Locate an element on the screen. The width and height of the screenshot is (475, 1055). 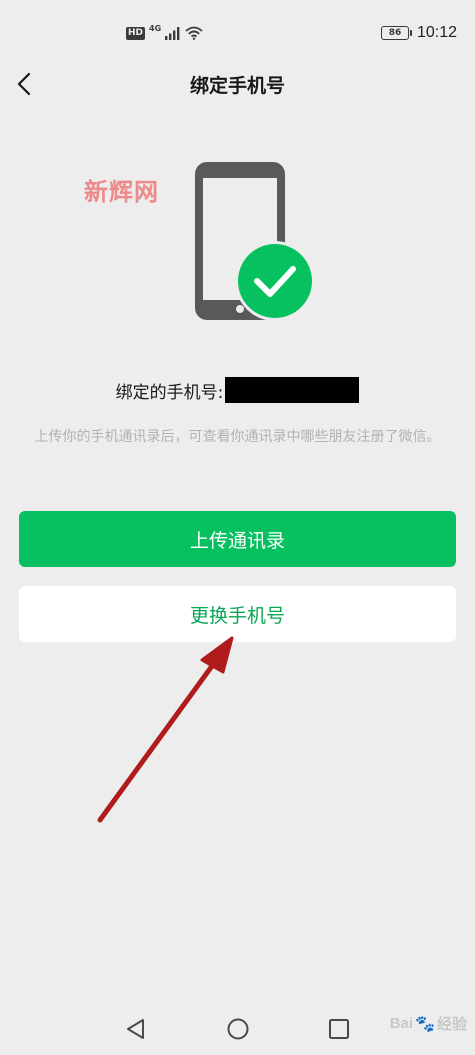
bound-number-label: 绑定的手机号: is located at coordinates (169, 392).